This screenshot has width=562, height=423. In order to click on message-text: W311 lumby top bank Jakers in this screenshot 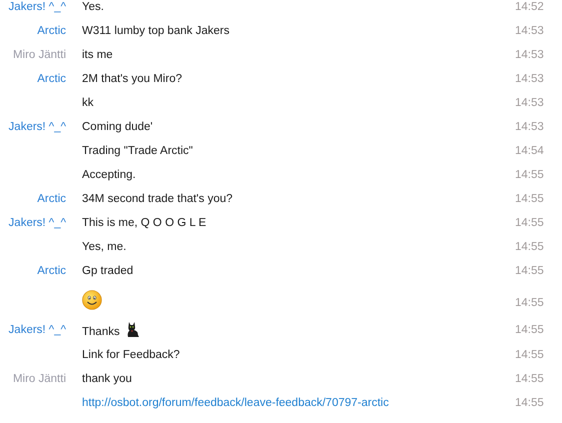, I will do `click(156, 31)`.